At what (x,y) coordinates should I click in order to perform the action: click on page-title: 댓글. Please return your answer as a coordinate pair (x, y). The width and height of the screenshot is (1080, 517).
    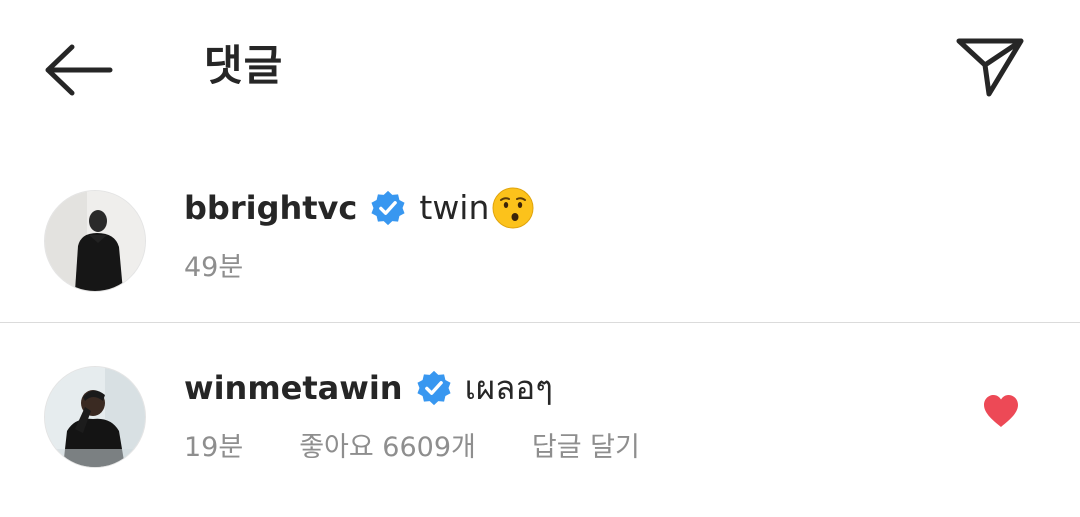
    Looking at the image, I should click on (244, 65).